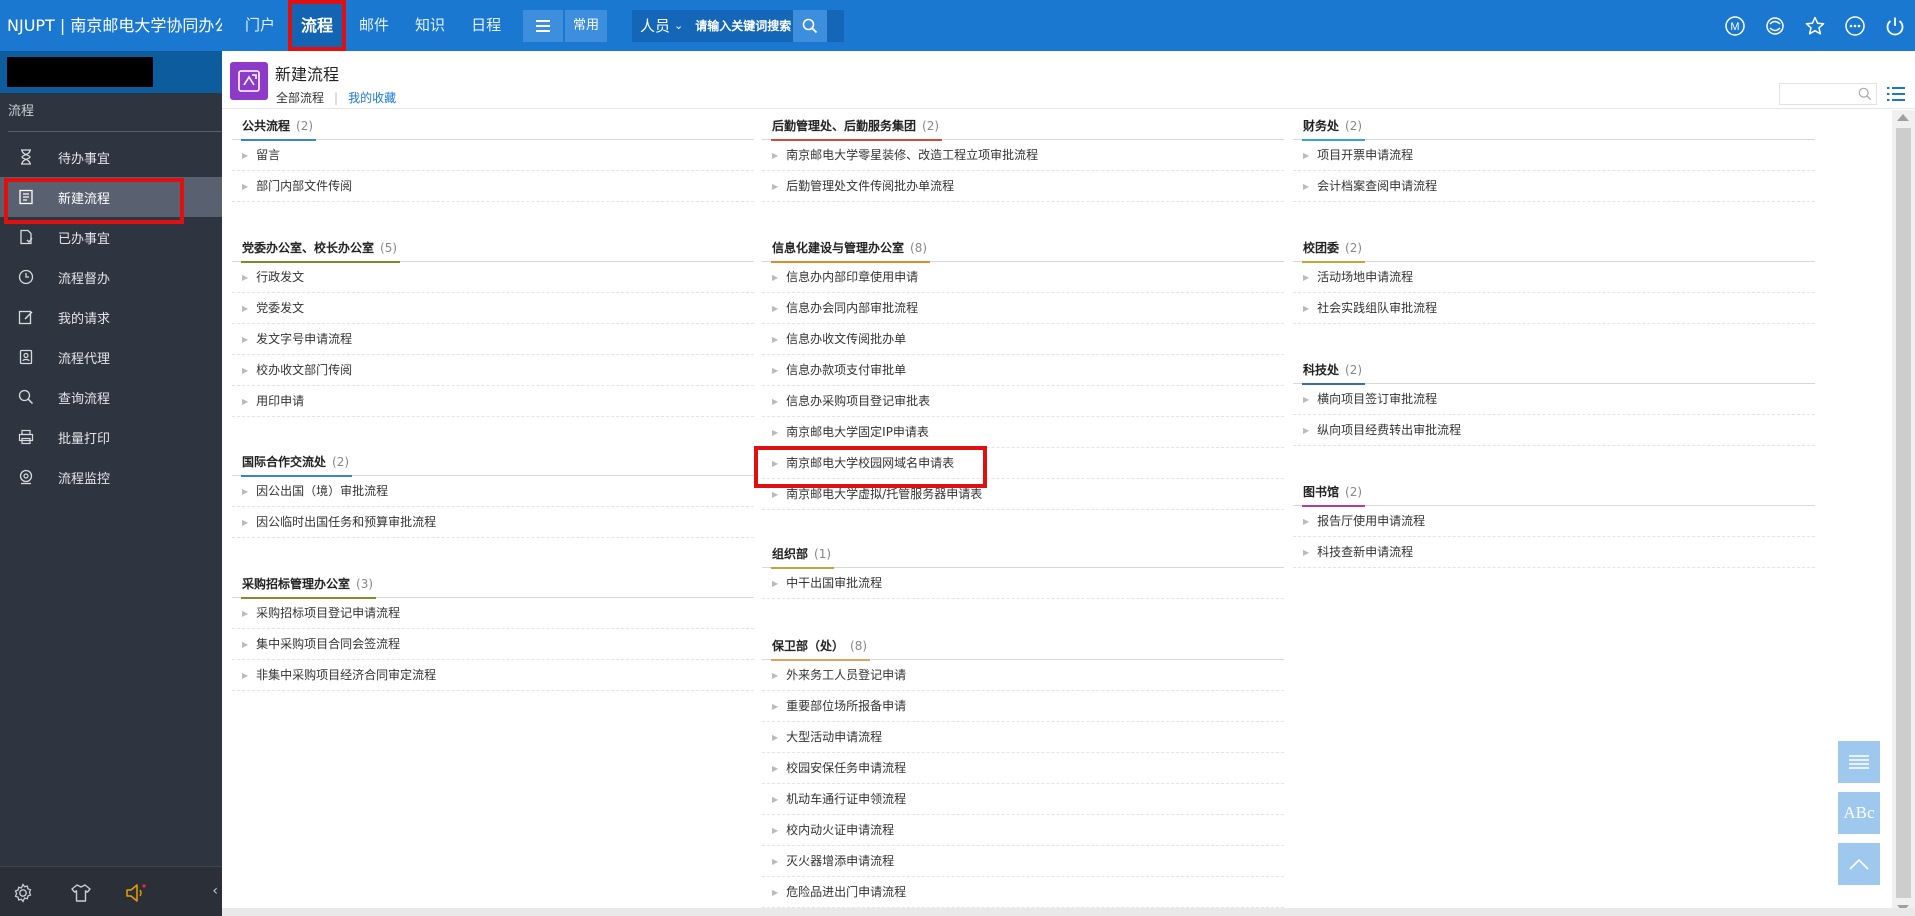  Describe the element at coordinates (493, 339) in the screenshot. I see `workflow-link: ▶ 发文字号申请流程` at that location.